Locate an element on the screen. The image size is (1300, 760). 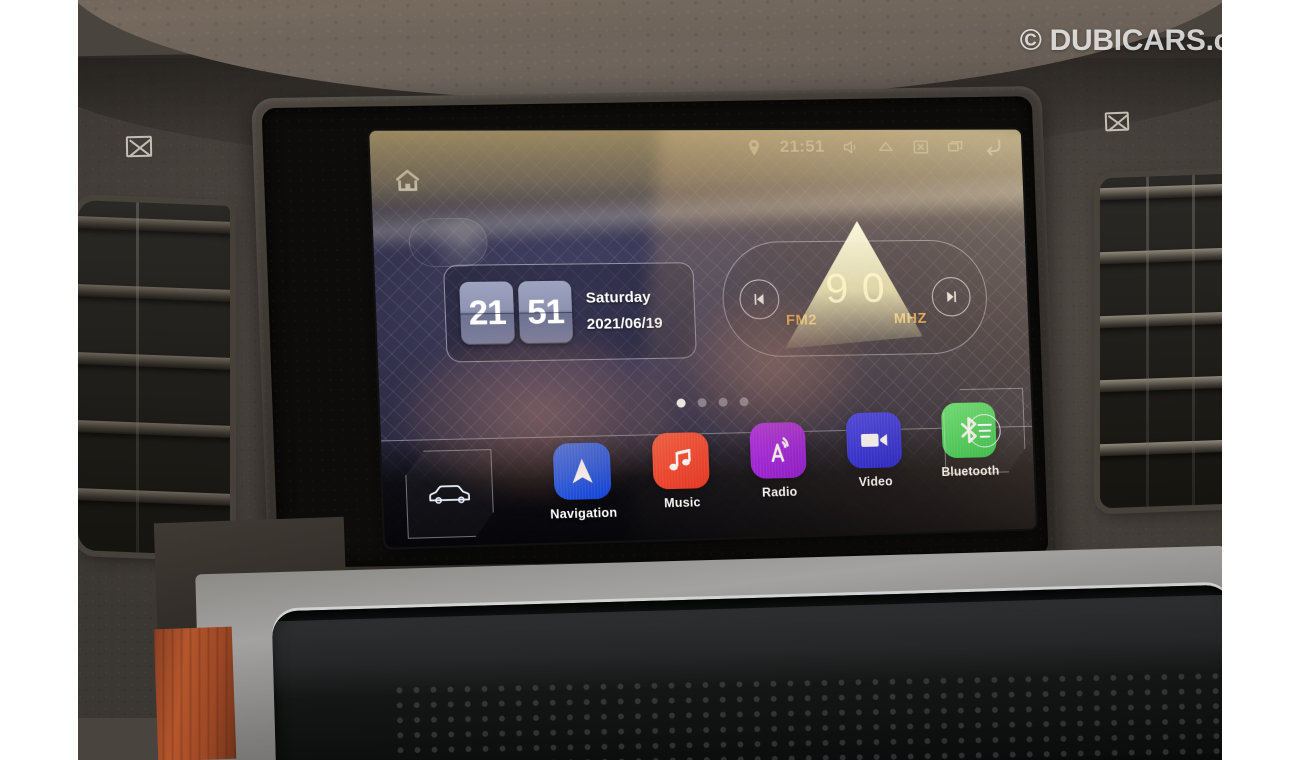
video-camera-icon is located at coordinates (874, 440).